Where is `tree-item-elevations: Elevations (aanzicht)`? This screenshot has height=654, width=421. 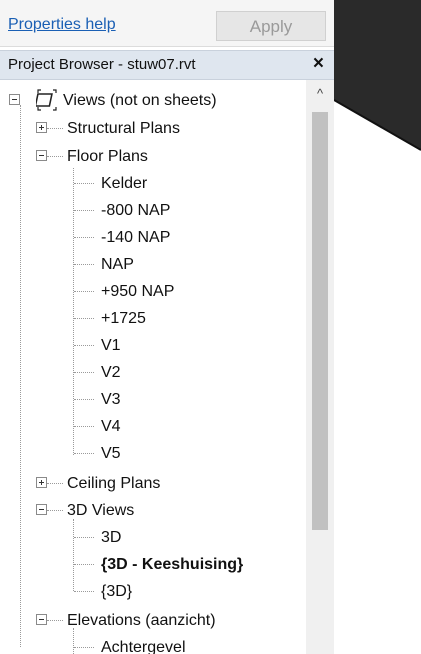
tree-item-elevations: Elevations (aanzicht) is located at coordinates (141, 620).